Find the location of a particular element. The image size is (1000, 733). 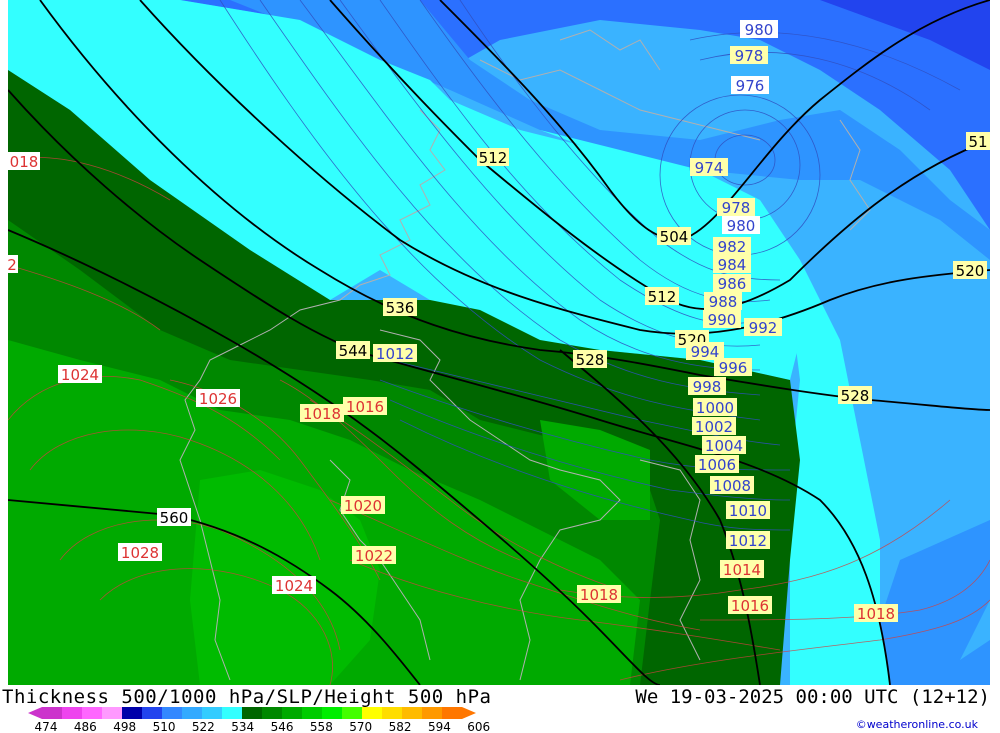

height-label: 520 is located at coordinates (970, 270).